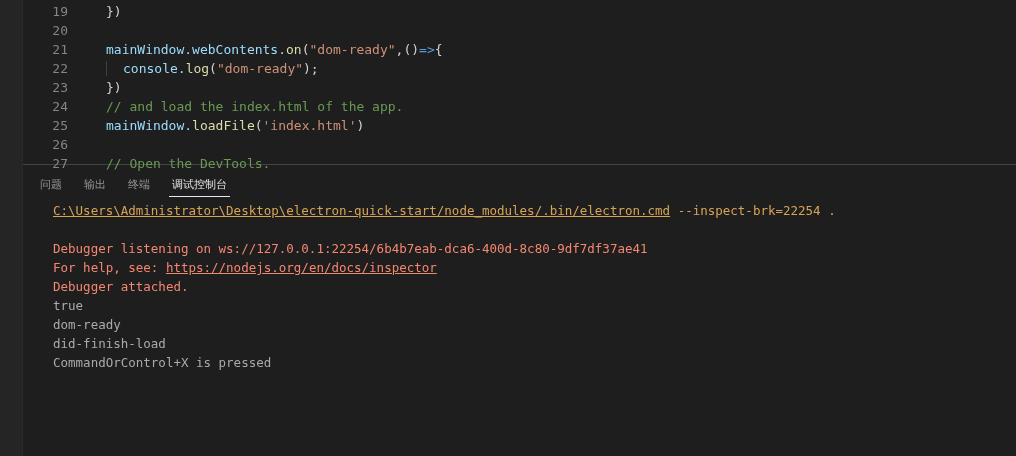  Describe the element at coordinates (212, 68) in the screenshot. I see `code-line: console.log("dom-ready");` at that location.